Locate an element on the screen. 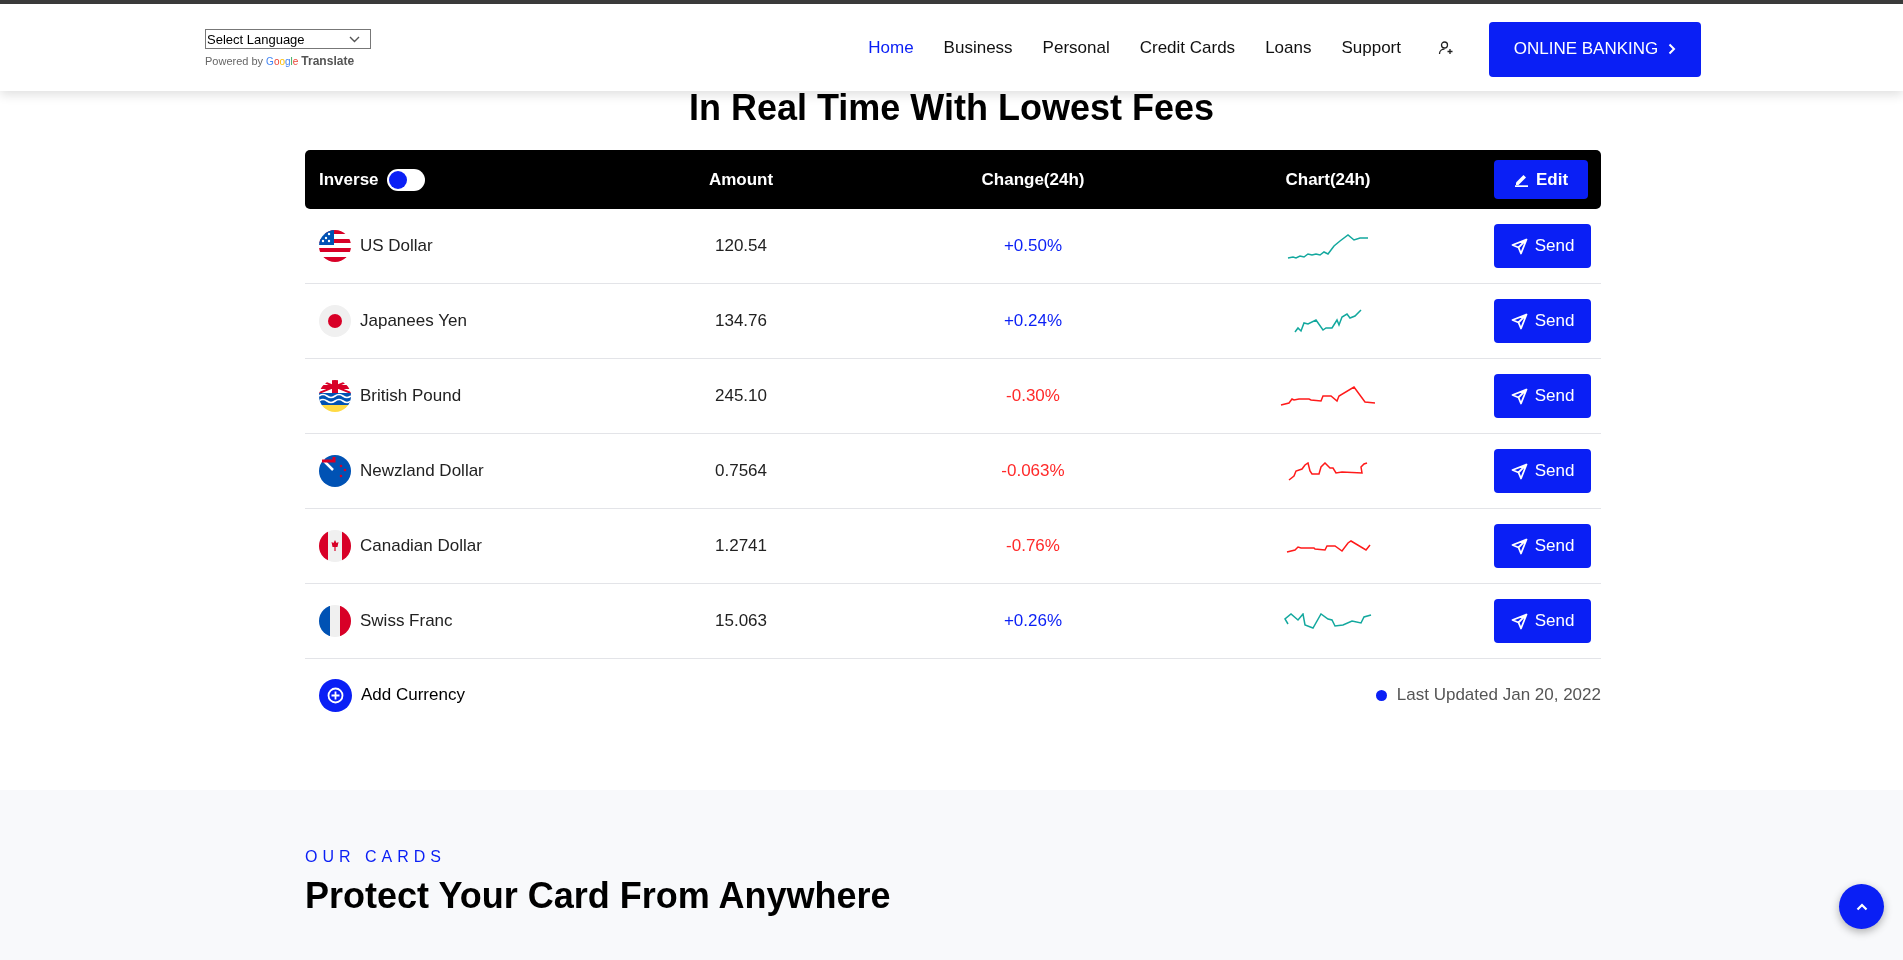 The height and width of the screenshot is (960, 1903). change-value: -0.76% is located at coordinates (1033, 545).